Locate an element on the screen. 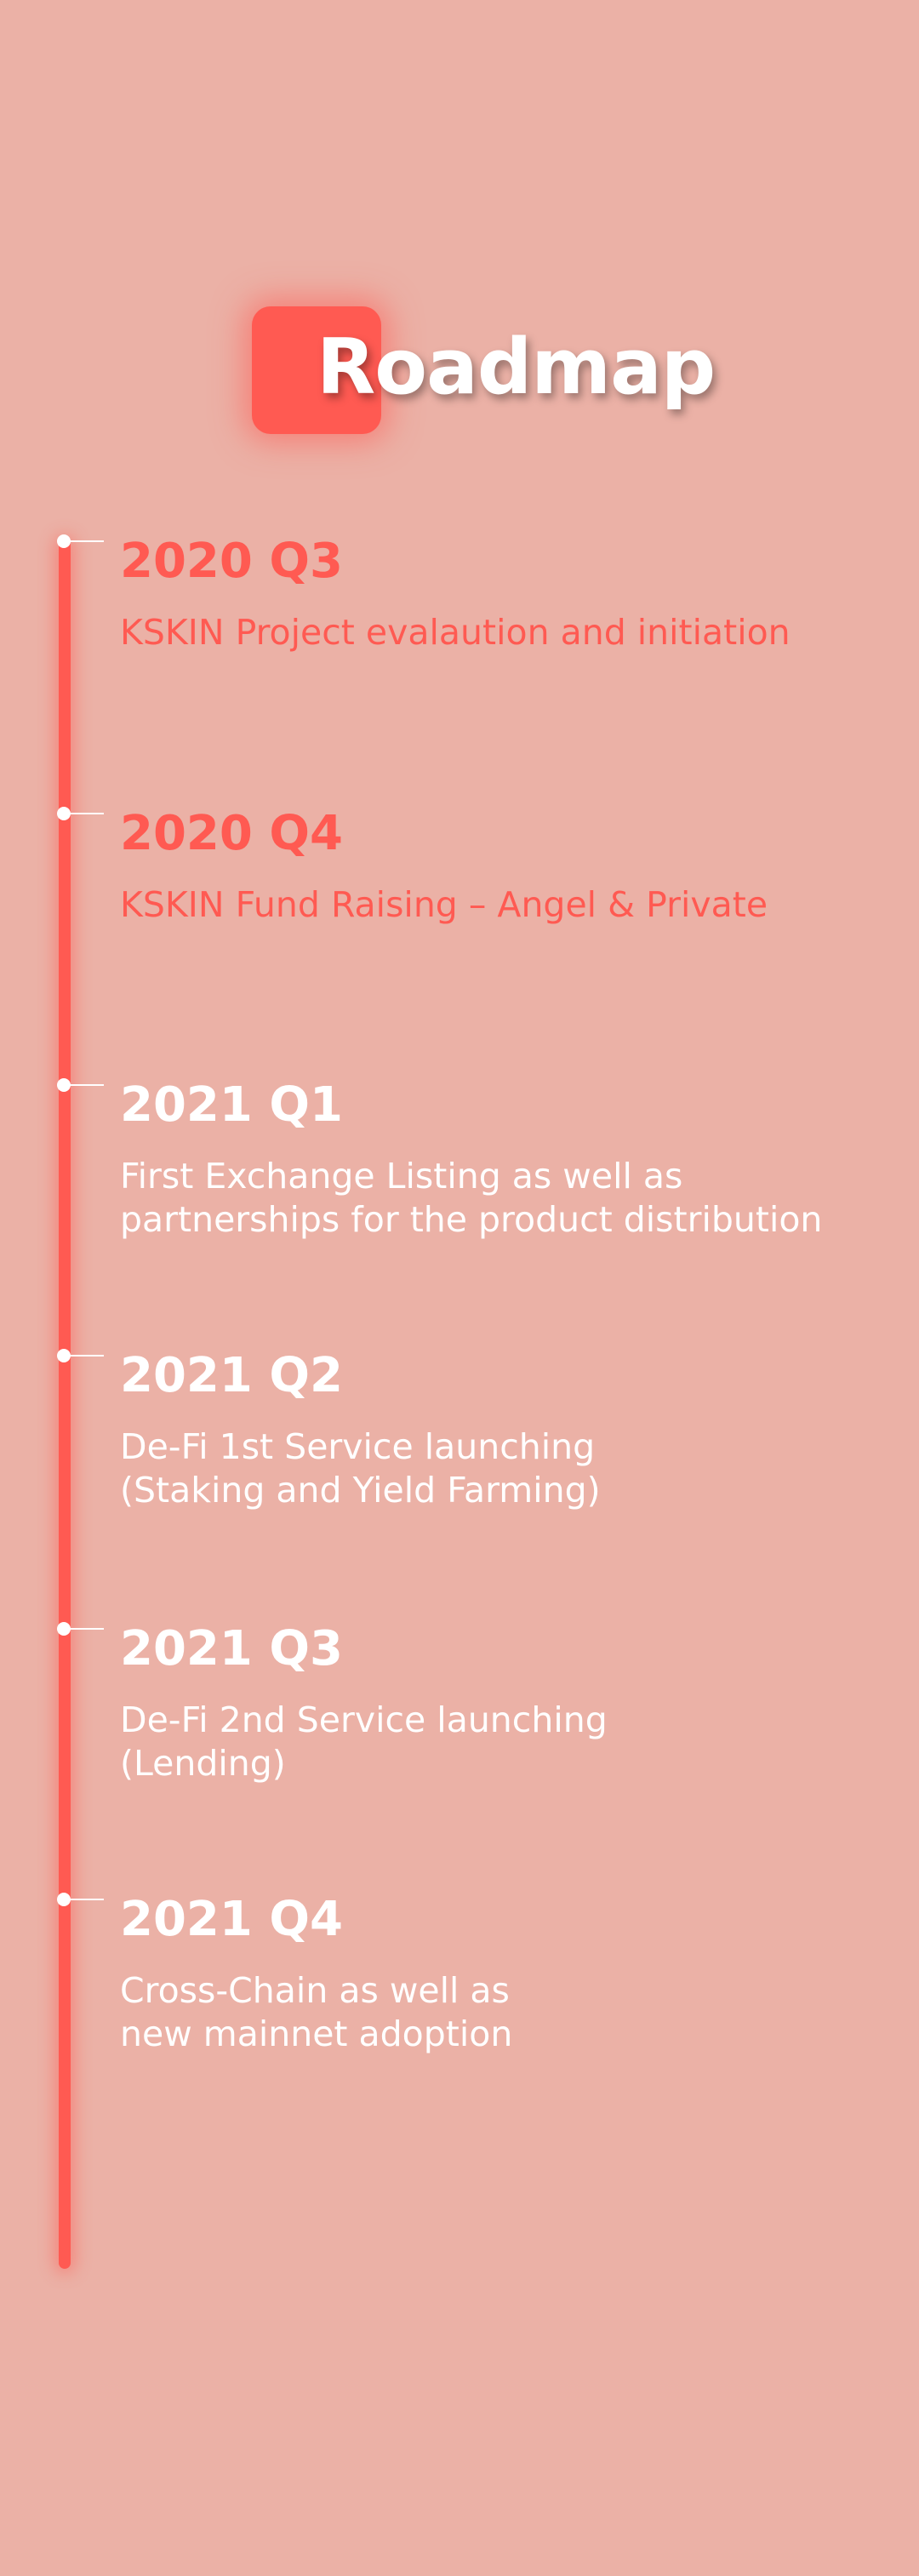 The width and height of the screenshot is (919, 2576). timeline-bar is located at coordinates (65, 1404).